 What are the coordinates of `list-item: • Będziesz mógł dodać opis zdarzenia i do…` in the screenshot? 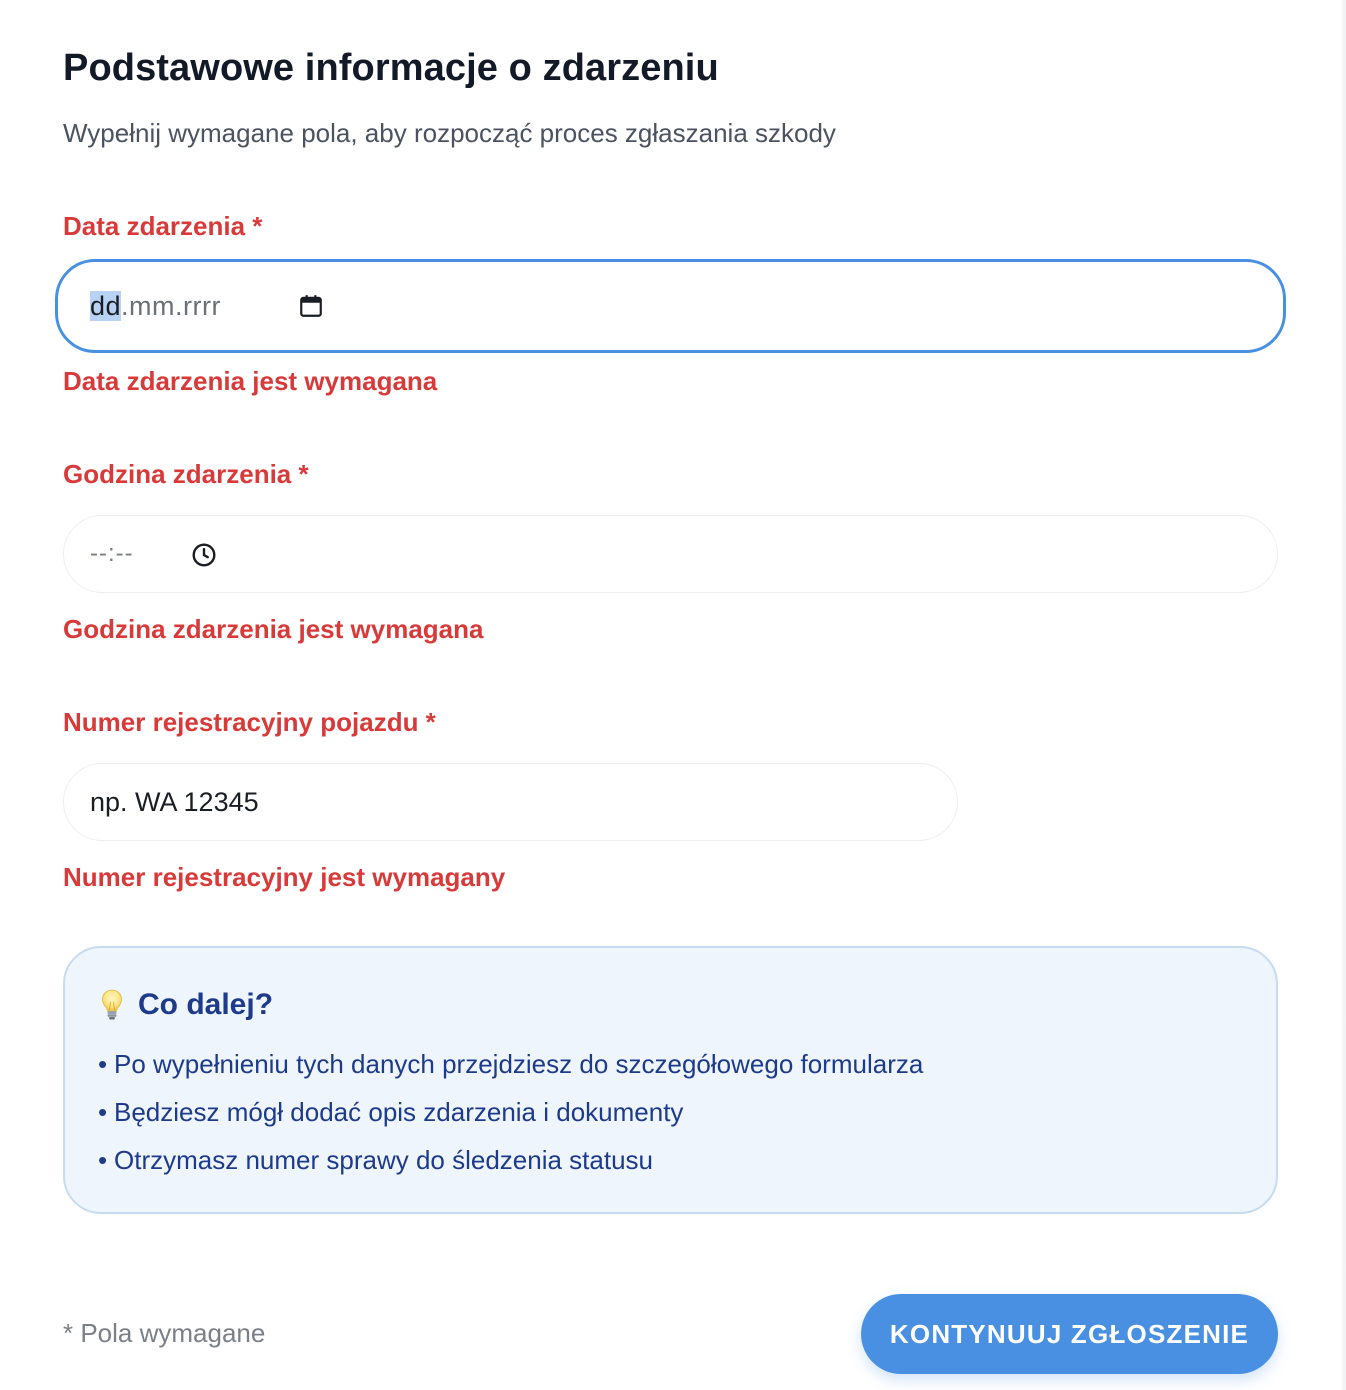 It's located at (391, 1112).